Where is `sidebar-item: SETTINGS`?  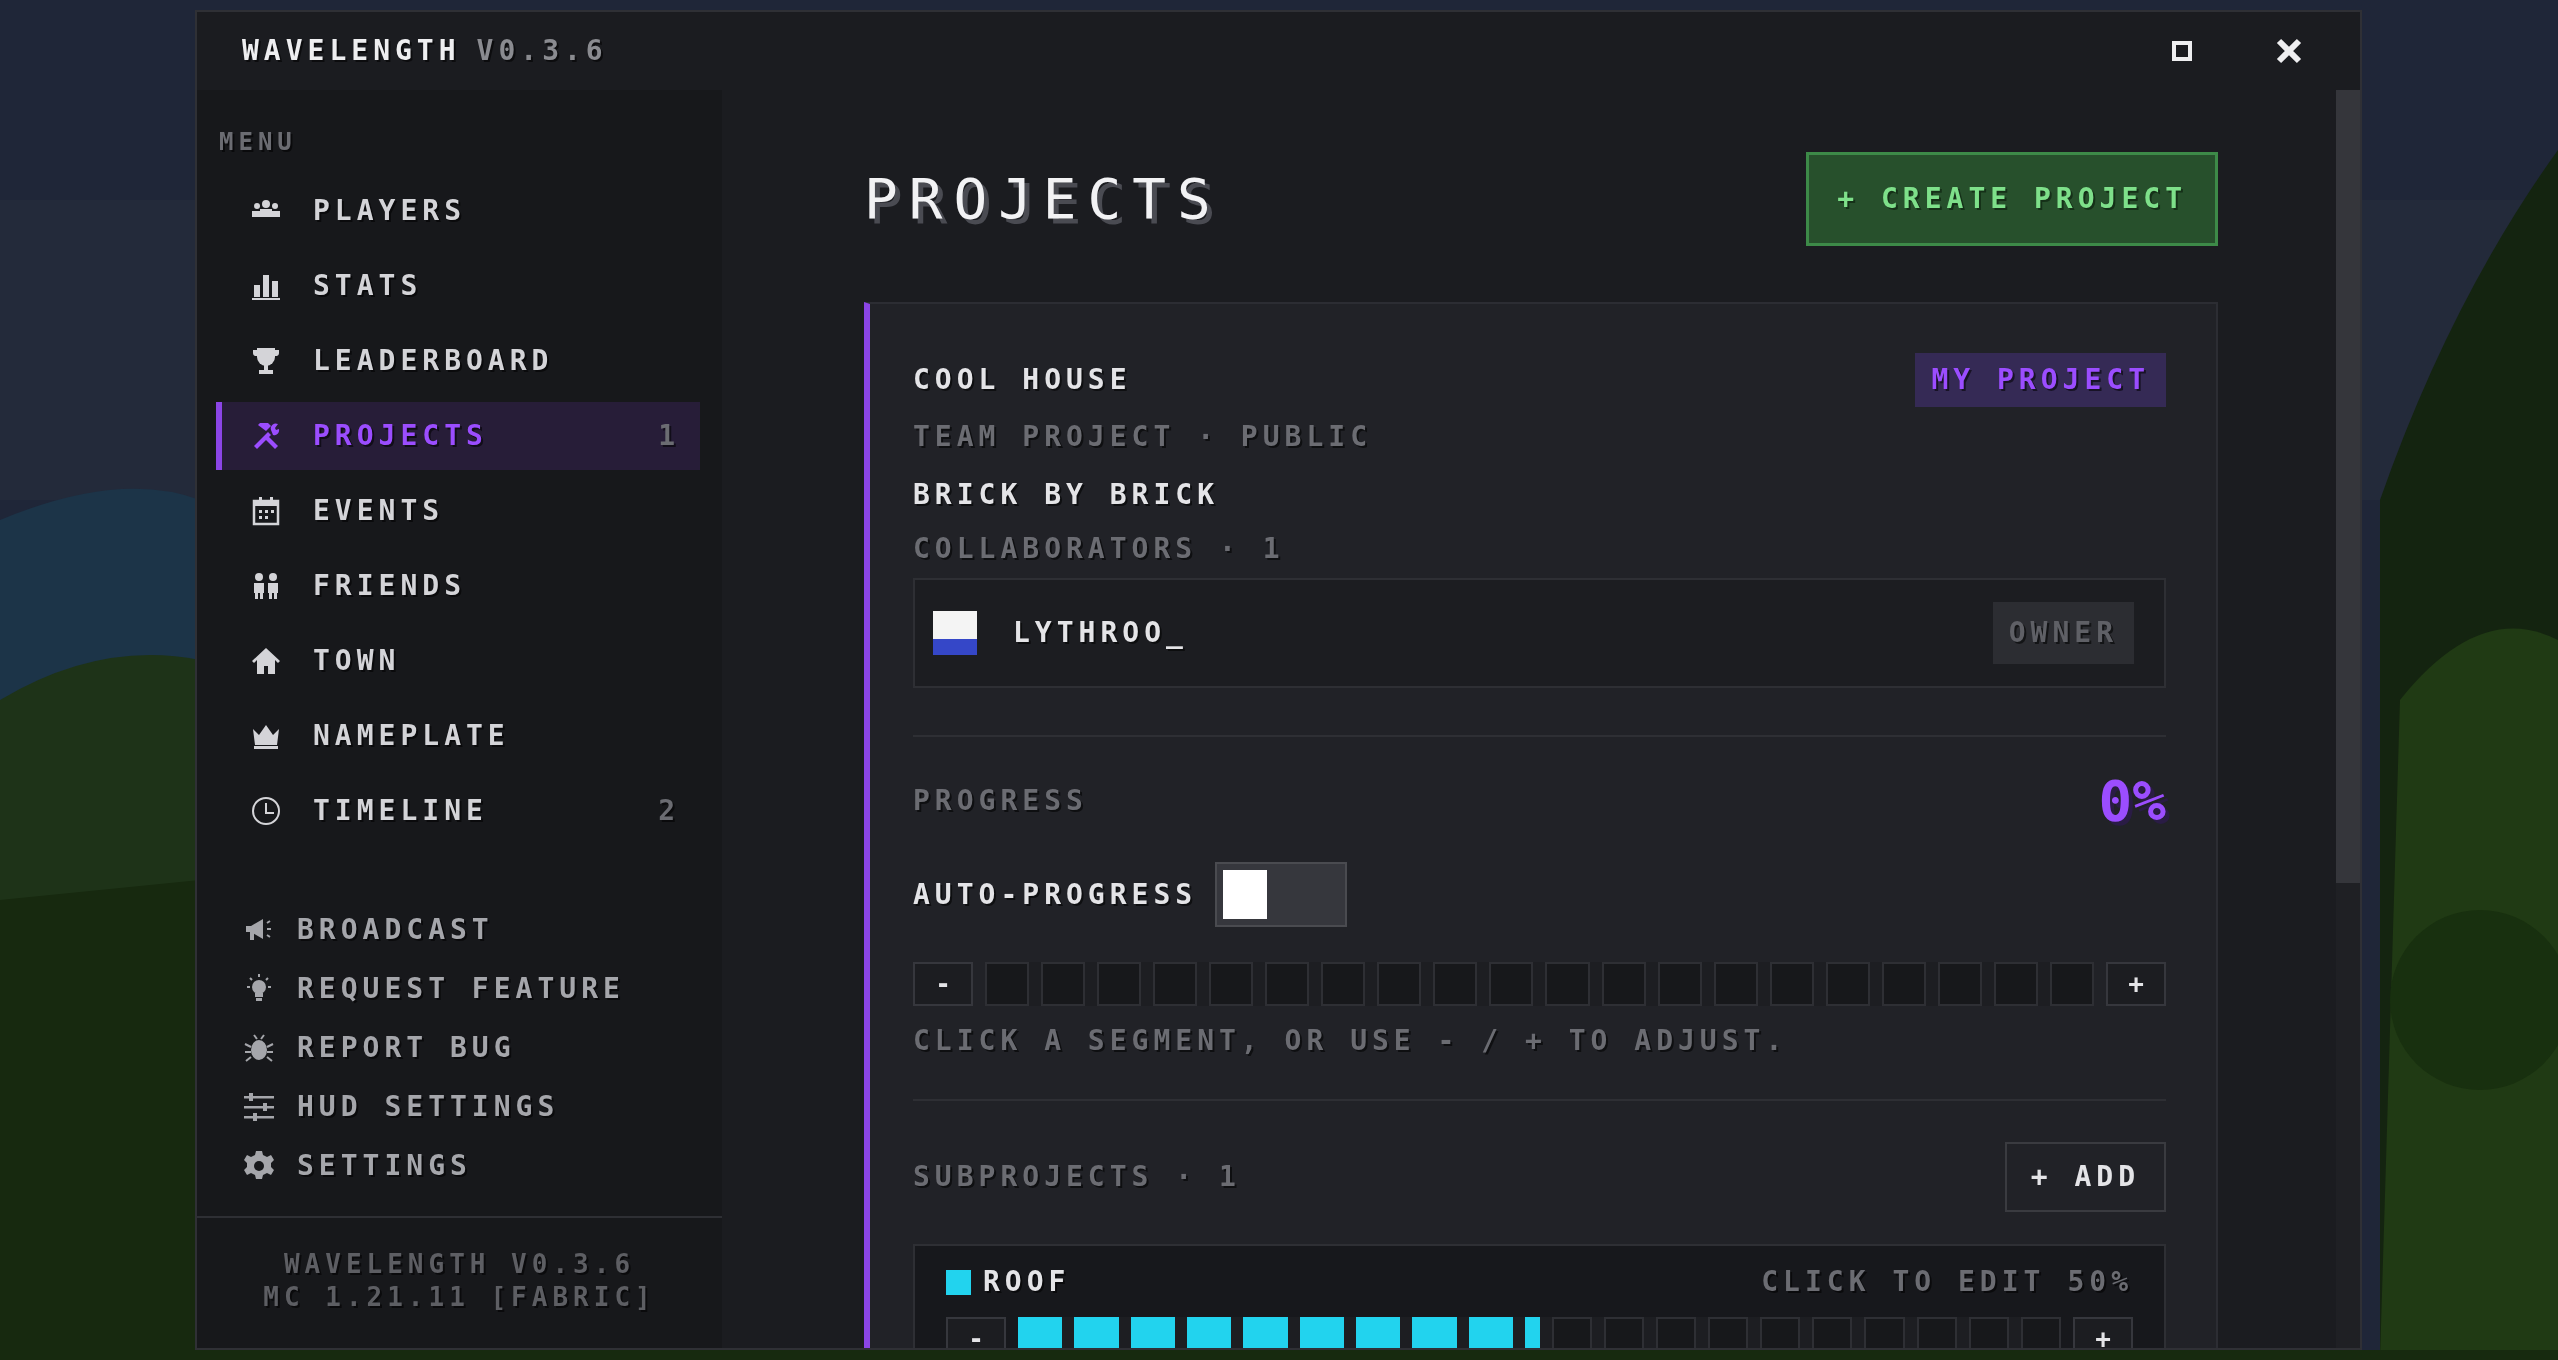 sidebar-item: SETTINGS is located at coordinates (458, 1166).